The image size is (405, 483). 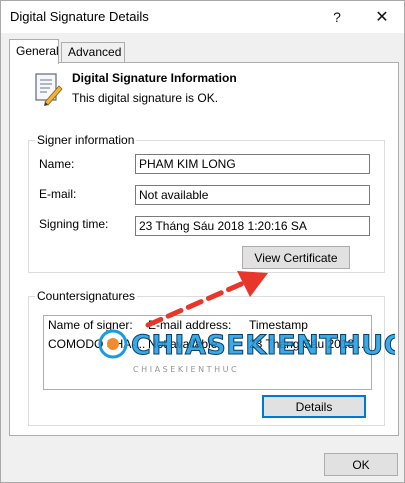 What do you see at coordinates (382, 17) in the screenshot?
I see `close-button: ✕` at bounding box center [382, 17].